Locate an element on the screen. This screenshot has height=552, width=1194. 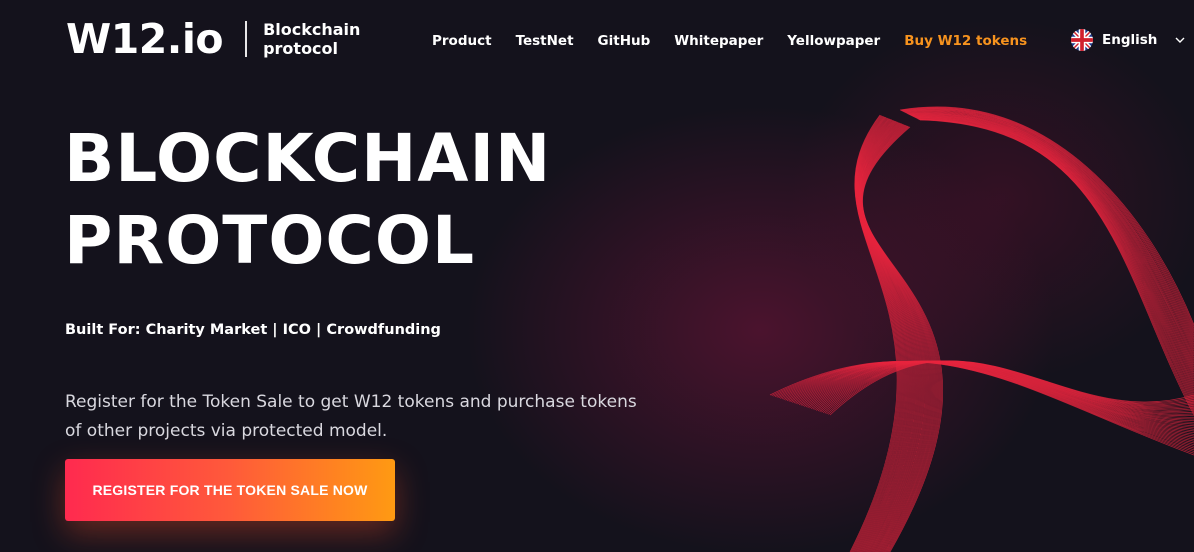
logo: W12.io Blockchain protocol is located at coordinates (213, 39).